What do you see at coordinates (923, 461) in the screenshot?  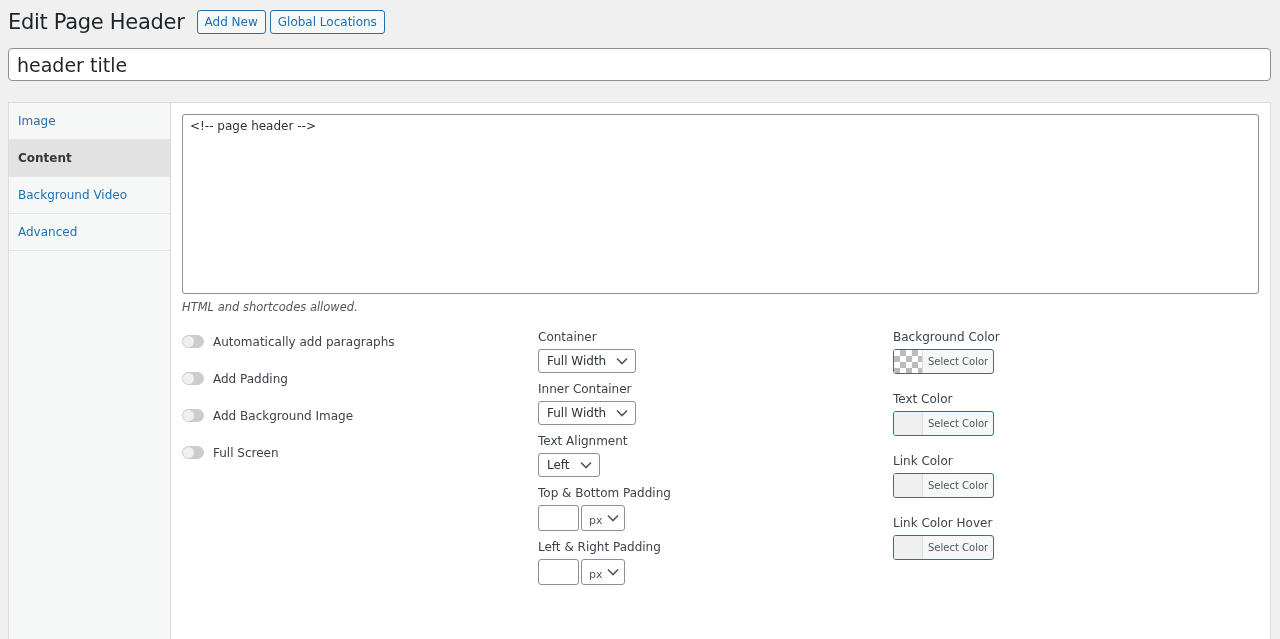 I see `field-label: Link Color` at bounding box center [923, 461].